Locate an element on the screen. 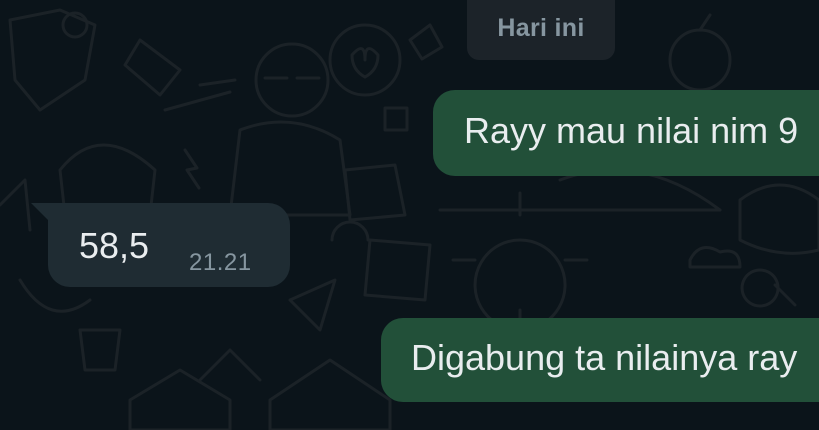  cup-doodle is located at coordinates (100, 350).